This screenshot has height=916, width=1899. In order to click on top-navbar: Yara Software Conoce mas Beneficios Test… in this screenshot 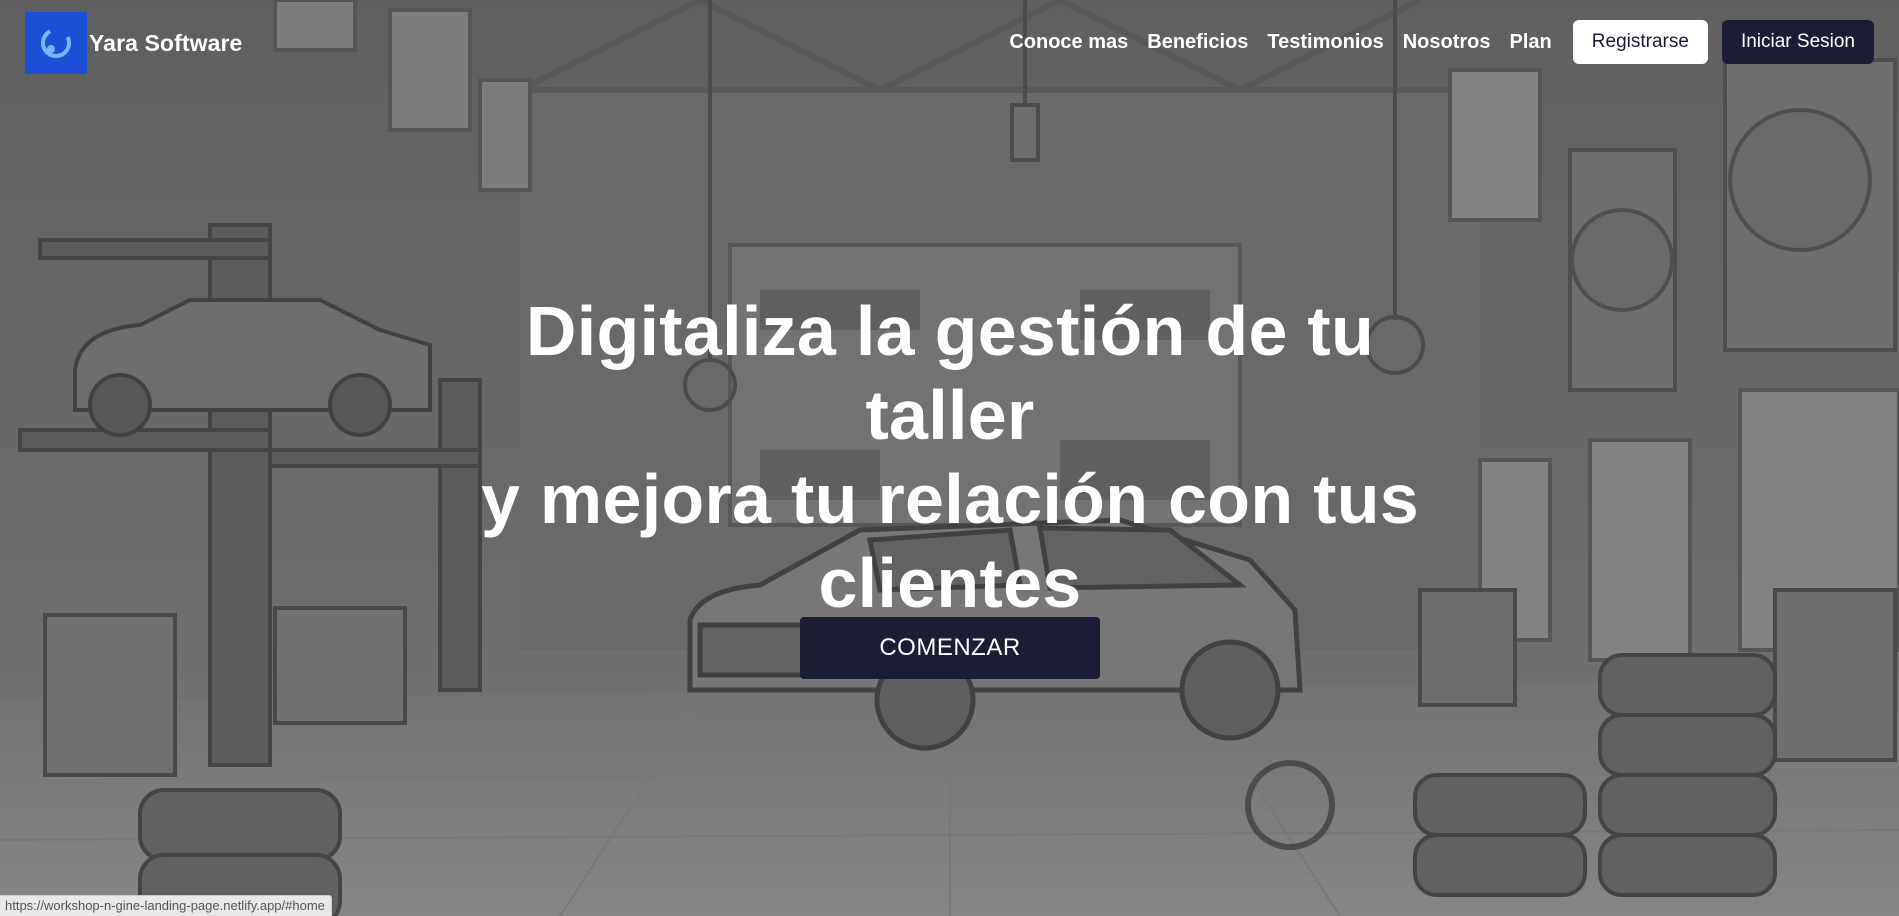, I will do `click(949, 43)`.